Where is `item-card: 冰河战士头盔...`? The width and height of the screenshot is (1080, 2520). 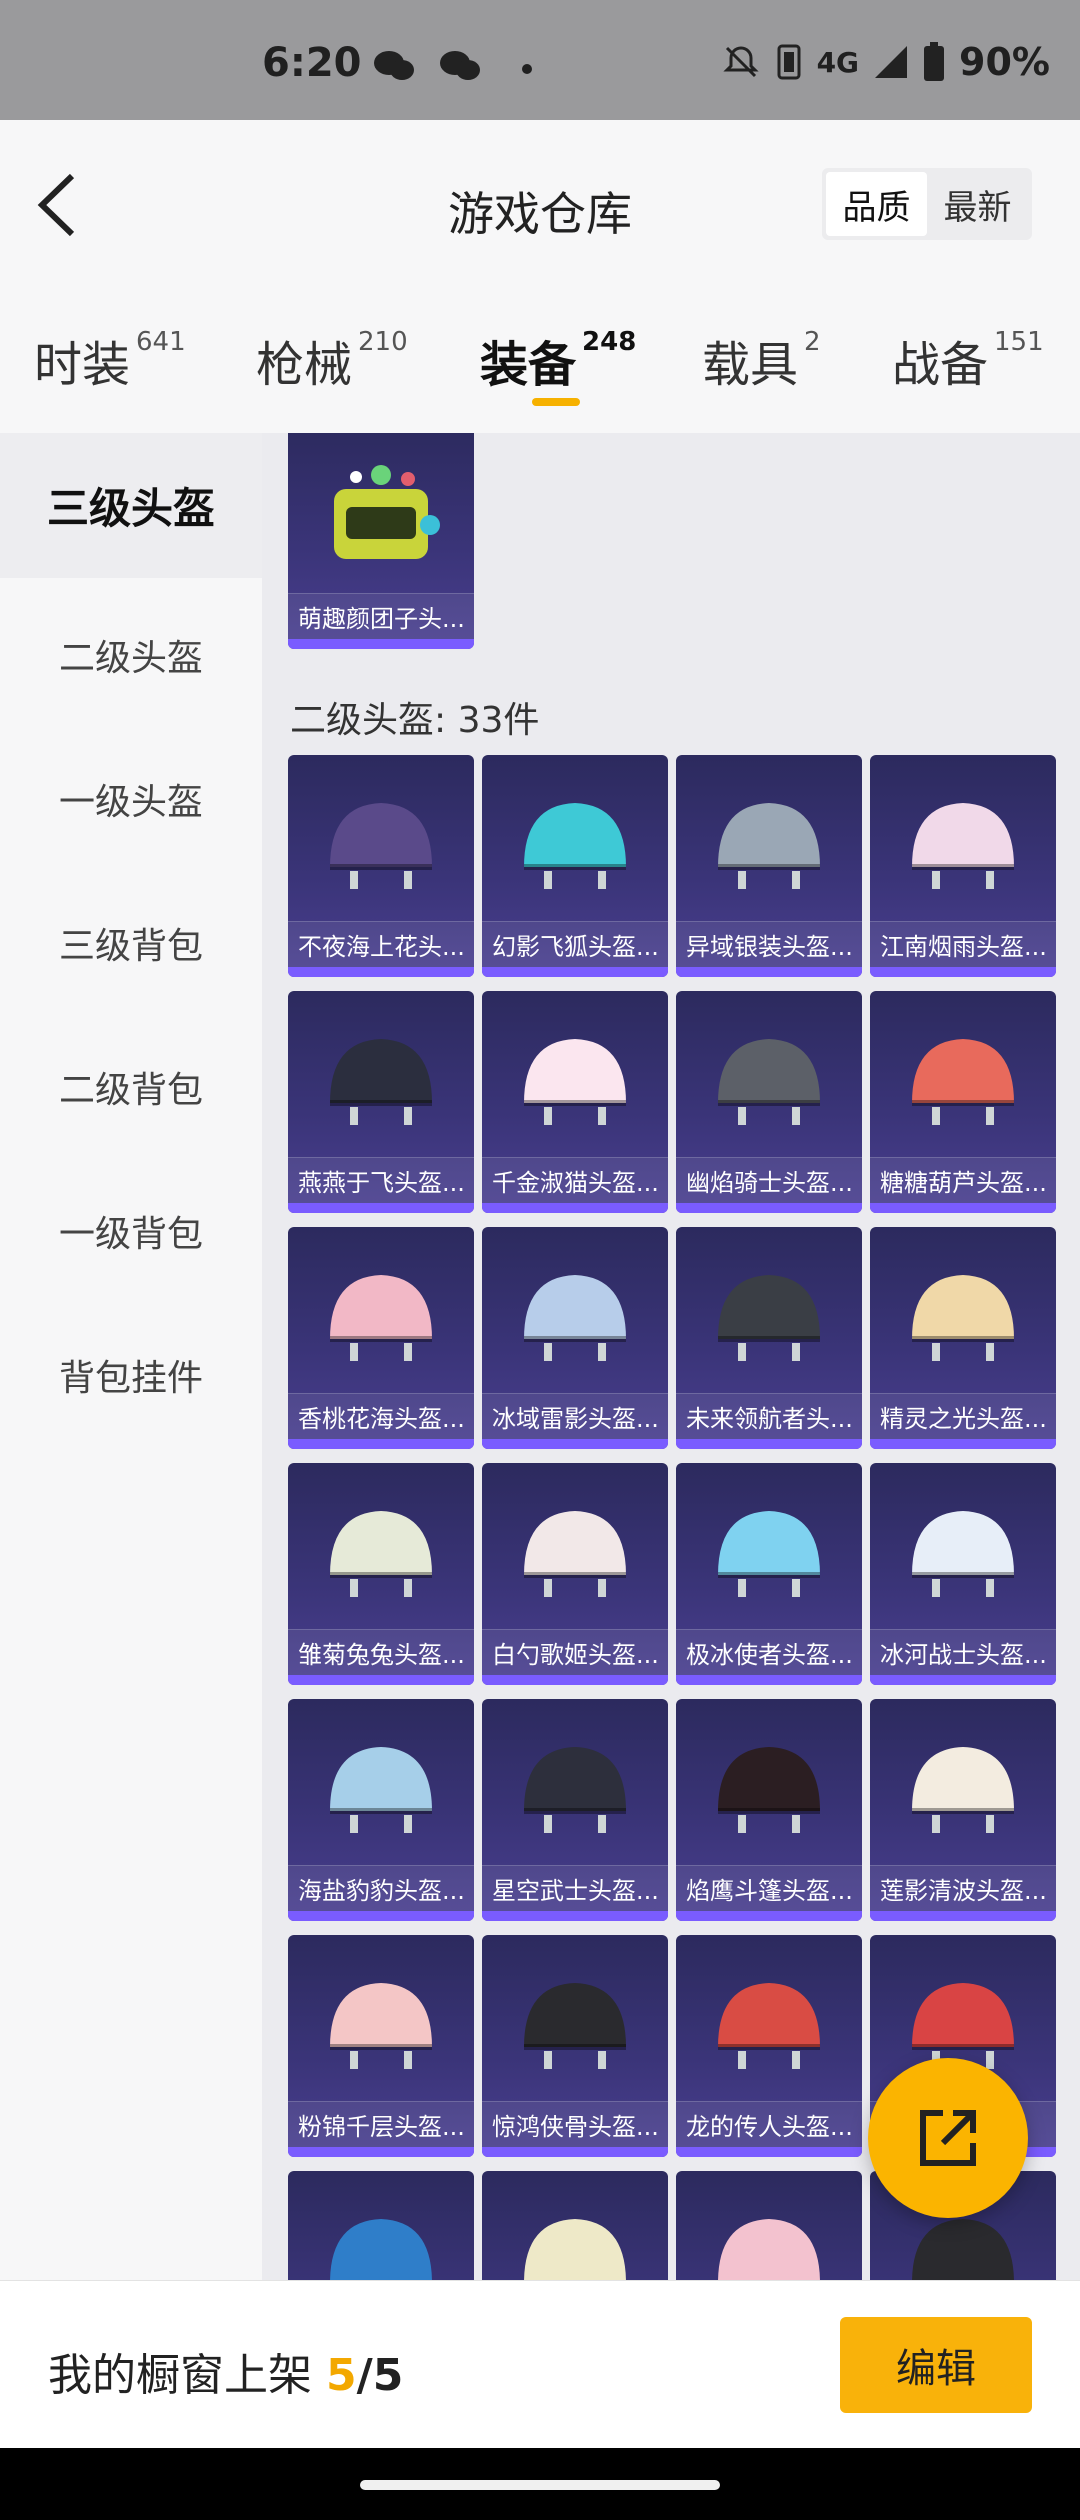 item-card: 冰河战士头盔... is located at coordinates (963, 1574).